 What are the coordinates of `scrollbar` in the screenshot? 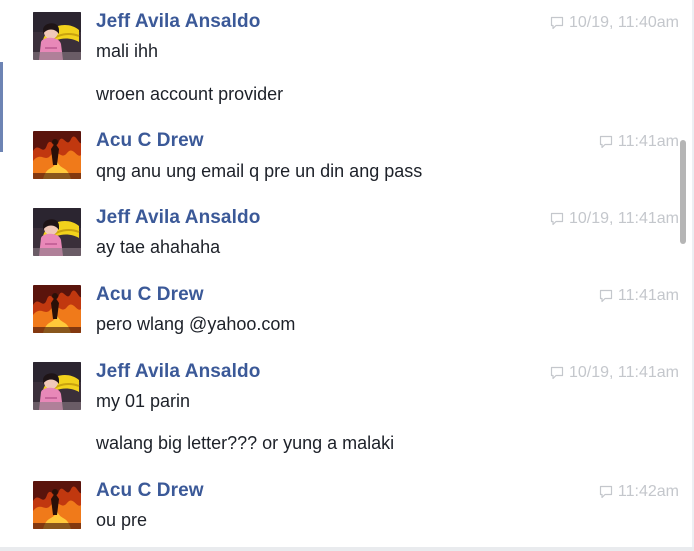 It's located at (683, 273).